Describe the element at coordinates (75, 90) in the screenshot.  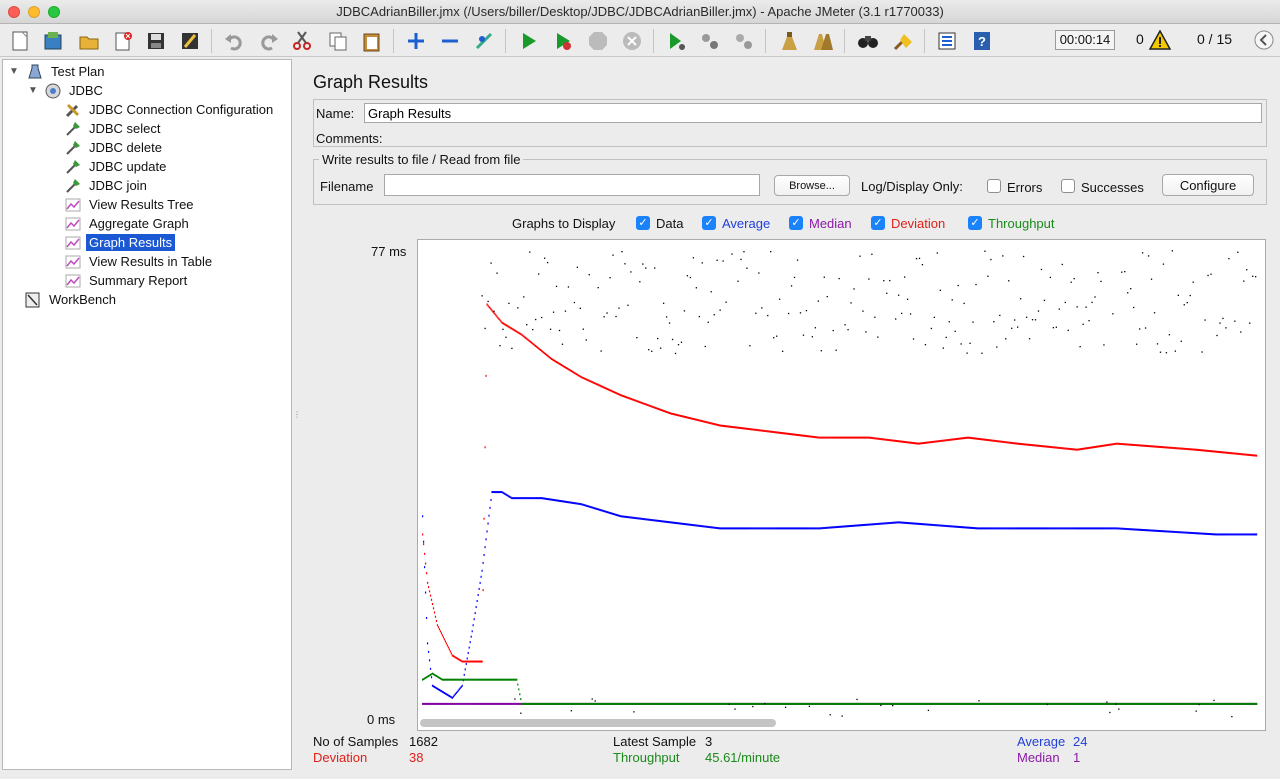
I see `tree-item-jdbc: JDBC` at that location.